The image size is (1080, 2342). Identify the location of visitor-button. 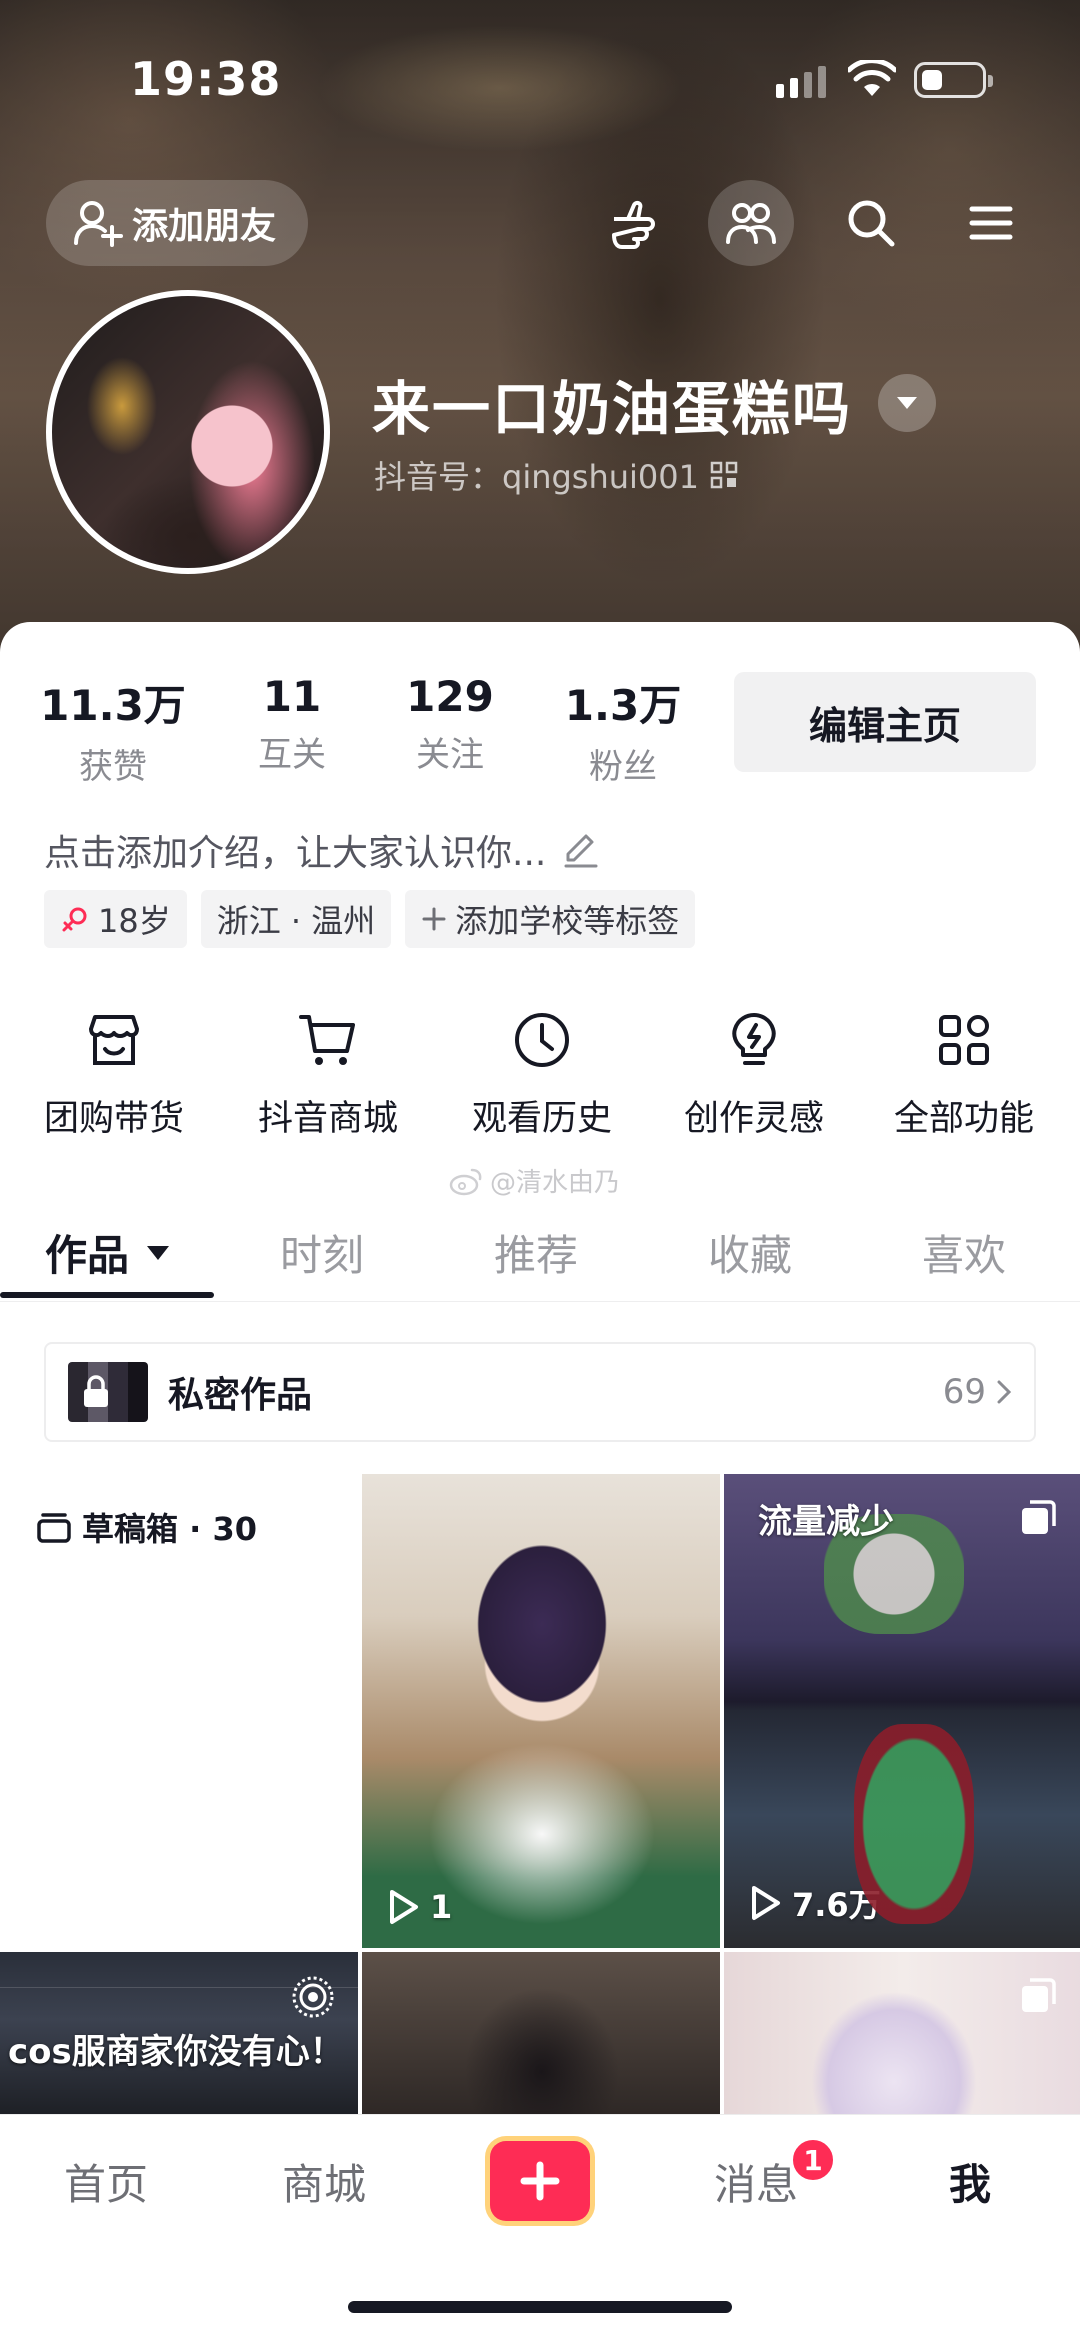
(637, 223).